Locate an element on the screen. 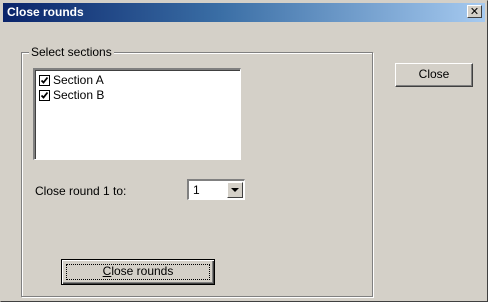  chevron-down-icon is located at coordinates (235, 190).